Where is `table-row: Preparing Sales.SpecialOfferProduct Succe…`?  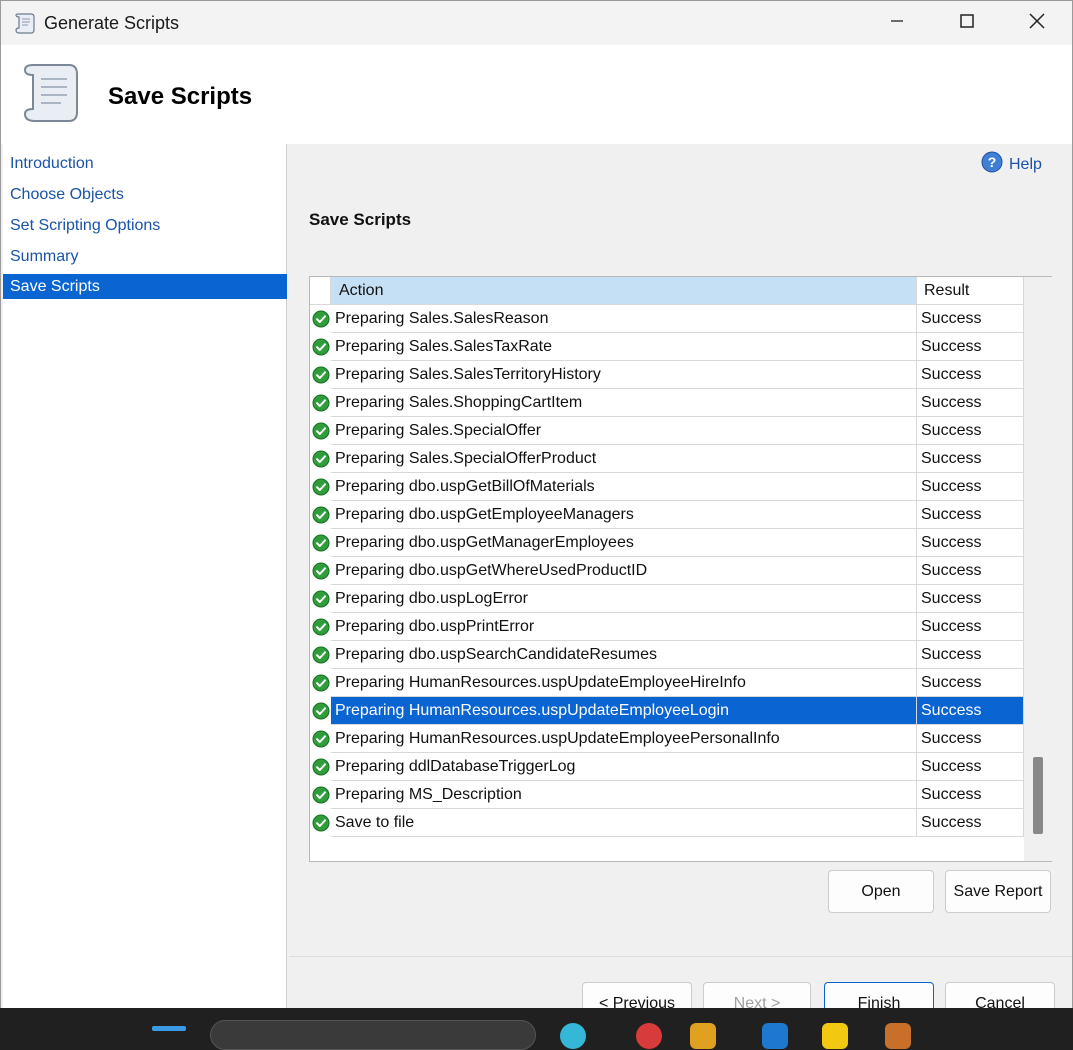
table-row: Preparing Sales.SpecialOfferProduct Succe… is located at coordinates (667, 459).